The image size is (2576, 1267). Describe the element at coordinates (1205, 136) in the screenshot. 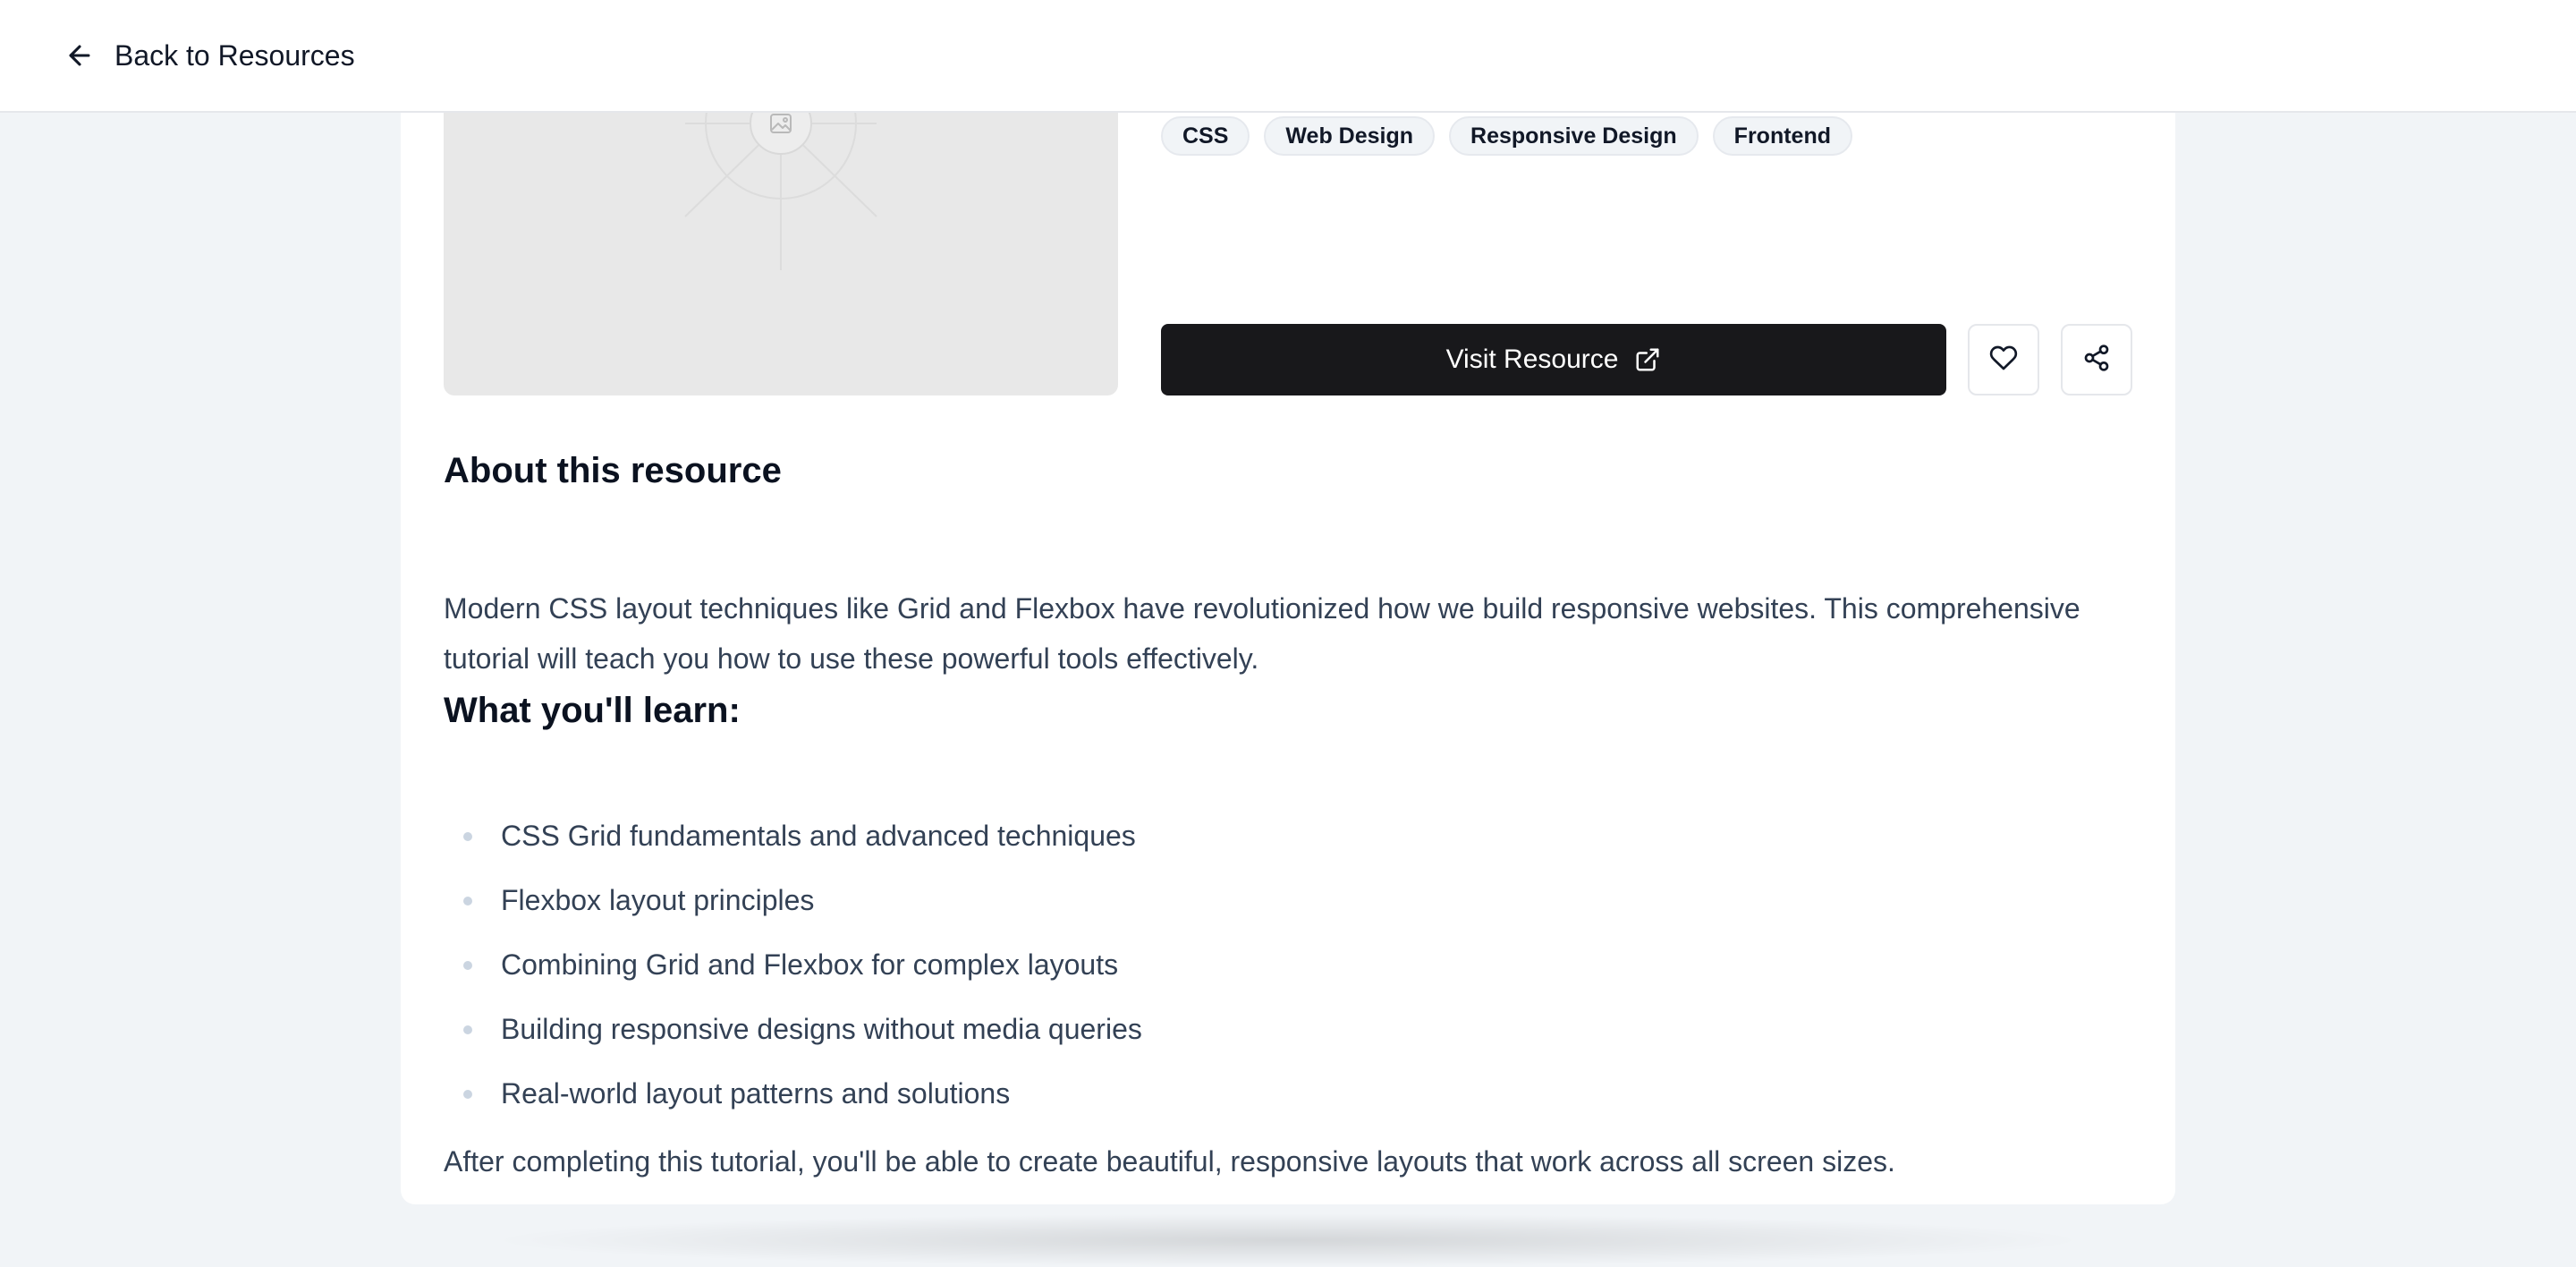

I see `tag-css: CSS` at that location.